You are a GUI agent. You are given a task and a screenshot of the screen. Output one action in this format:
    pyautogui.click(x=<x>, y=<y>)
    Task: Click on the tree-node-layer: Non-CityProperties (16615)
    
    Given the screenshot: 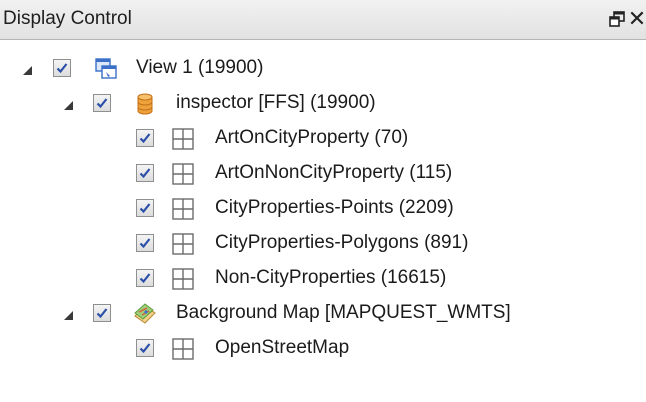 What is the action you would take?
    pyautogui.click(x=323, y=279)
    